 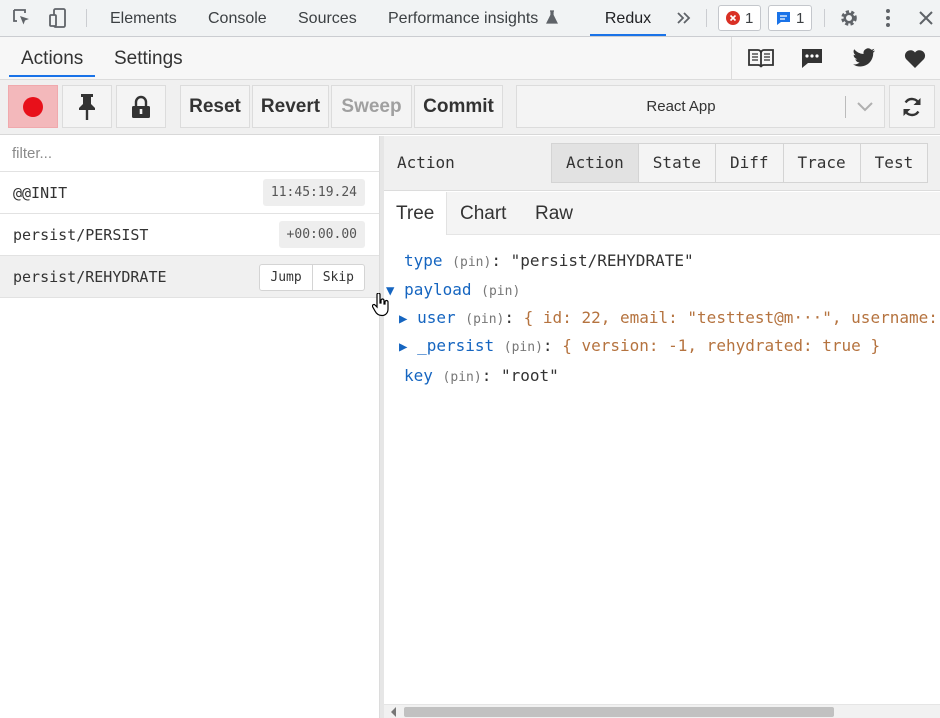 What do you see at coordinates (189, 193) in the screenshot?
I see `action-item: @@INIT 11:45:19.24` at bounding box center [189, 193].